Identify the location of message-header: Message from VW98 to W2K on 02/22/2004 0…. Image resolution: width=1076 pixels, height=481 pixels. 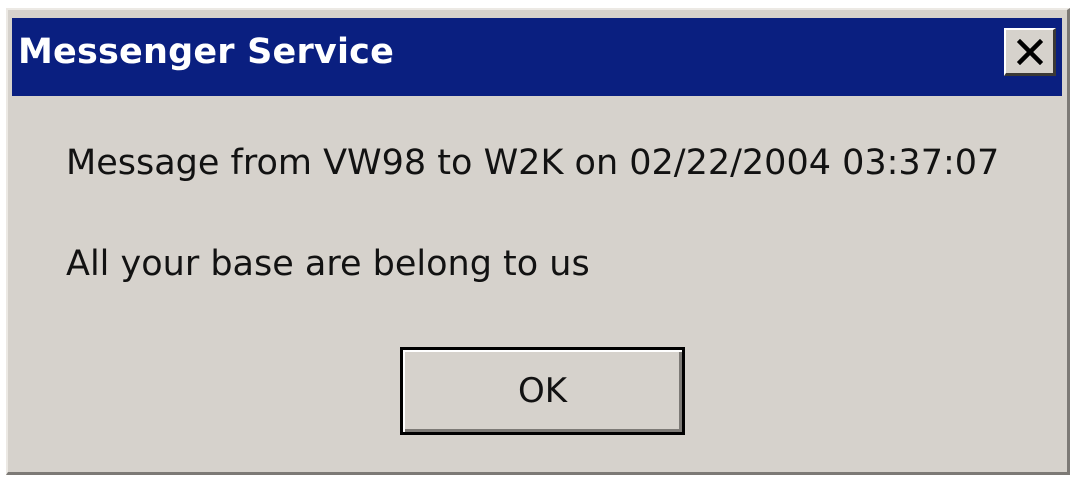
(533, 163).